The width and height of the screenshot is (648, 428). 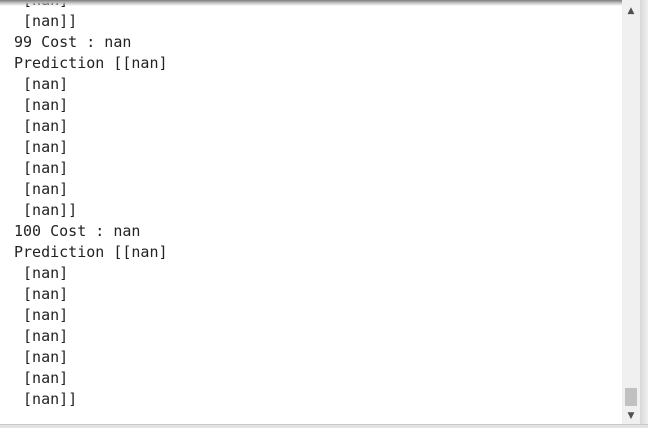 What do you see at coordinates (644, 214) in the screenshot?
I see `window-right-border` at bounding box center [644, 214].